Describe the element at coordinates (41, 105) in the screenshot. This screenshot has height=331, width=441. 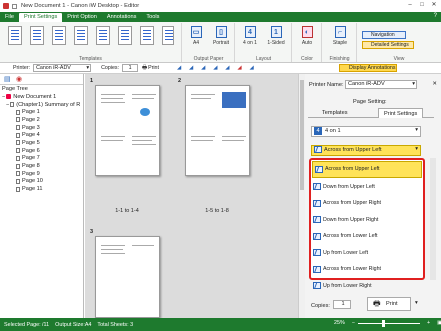
I see `tree-chapter: − (Chapter1) Summary of R` at that location.